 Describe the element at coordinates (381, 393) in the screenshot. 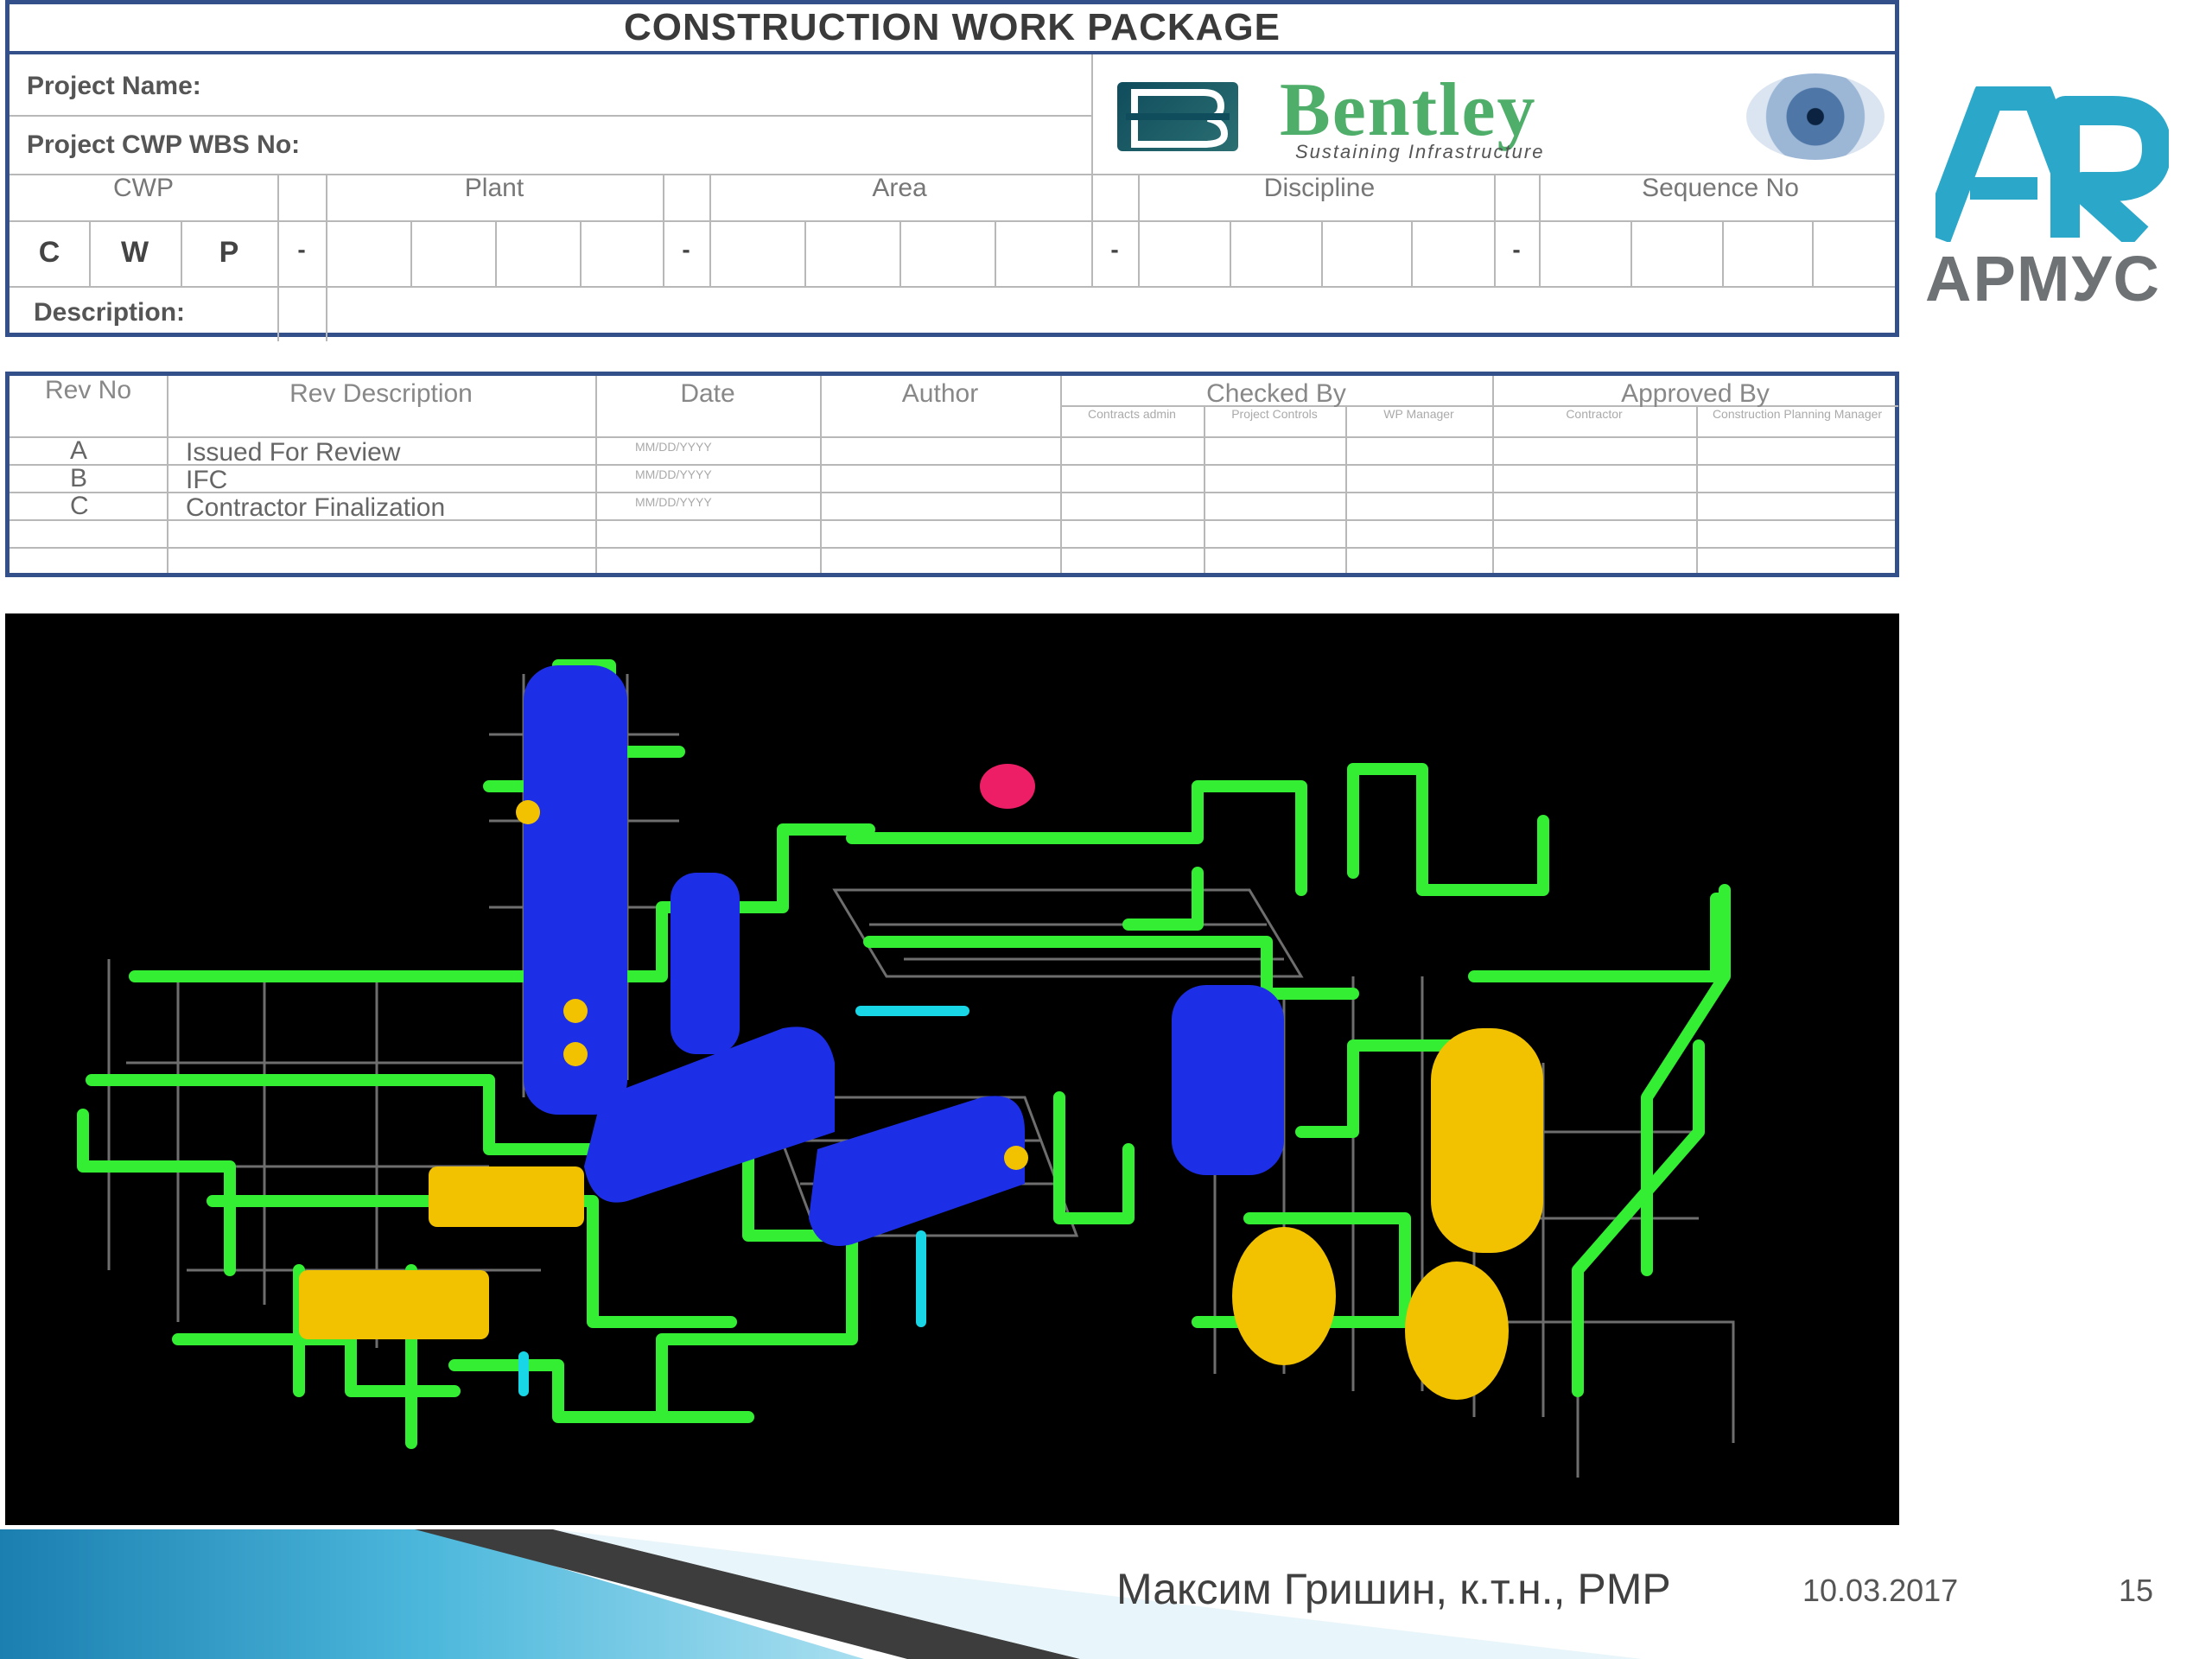

I see `header-rev-description: Rev Description` at that location.